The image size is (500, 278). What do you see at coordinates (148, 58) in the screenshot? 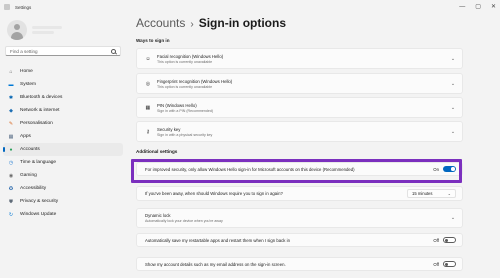
I see `face-icon: ☺` at bounding box center [148, 58].